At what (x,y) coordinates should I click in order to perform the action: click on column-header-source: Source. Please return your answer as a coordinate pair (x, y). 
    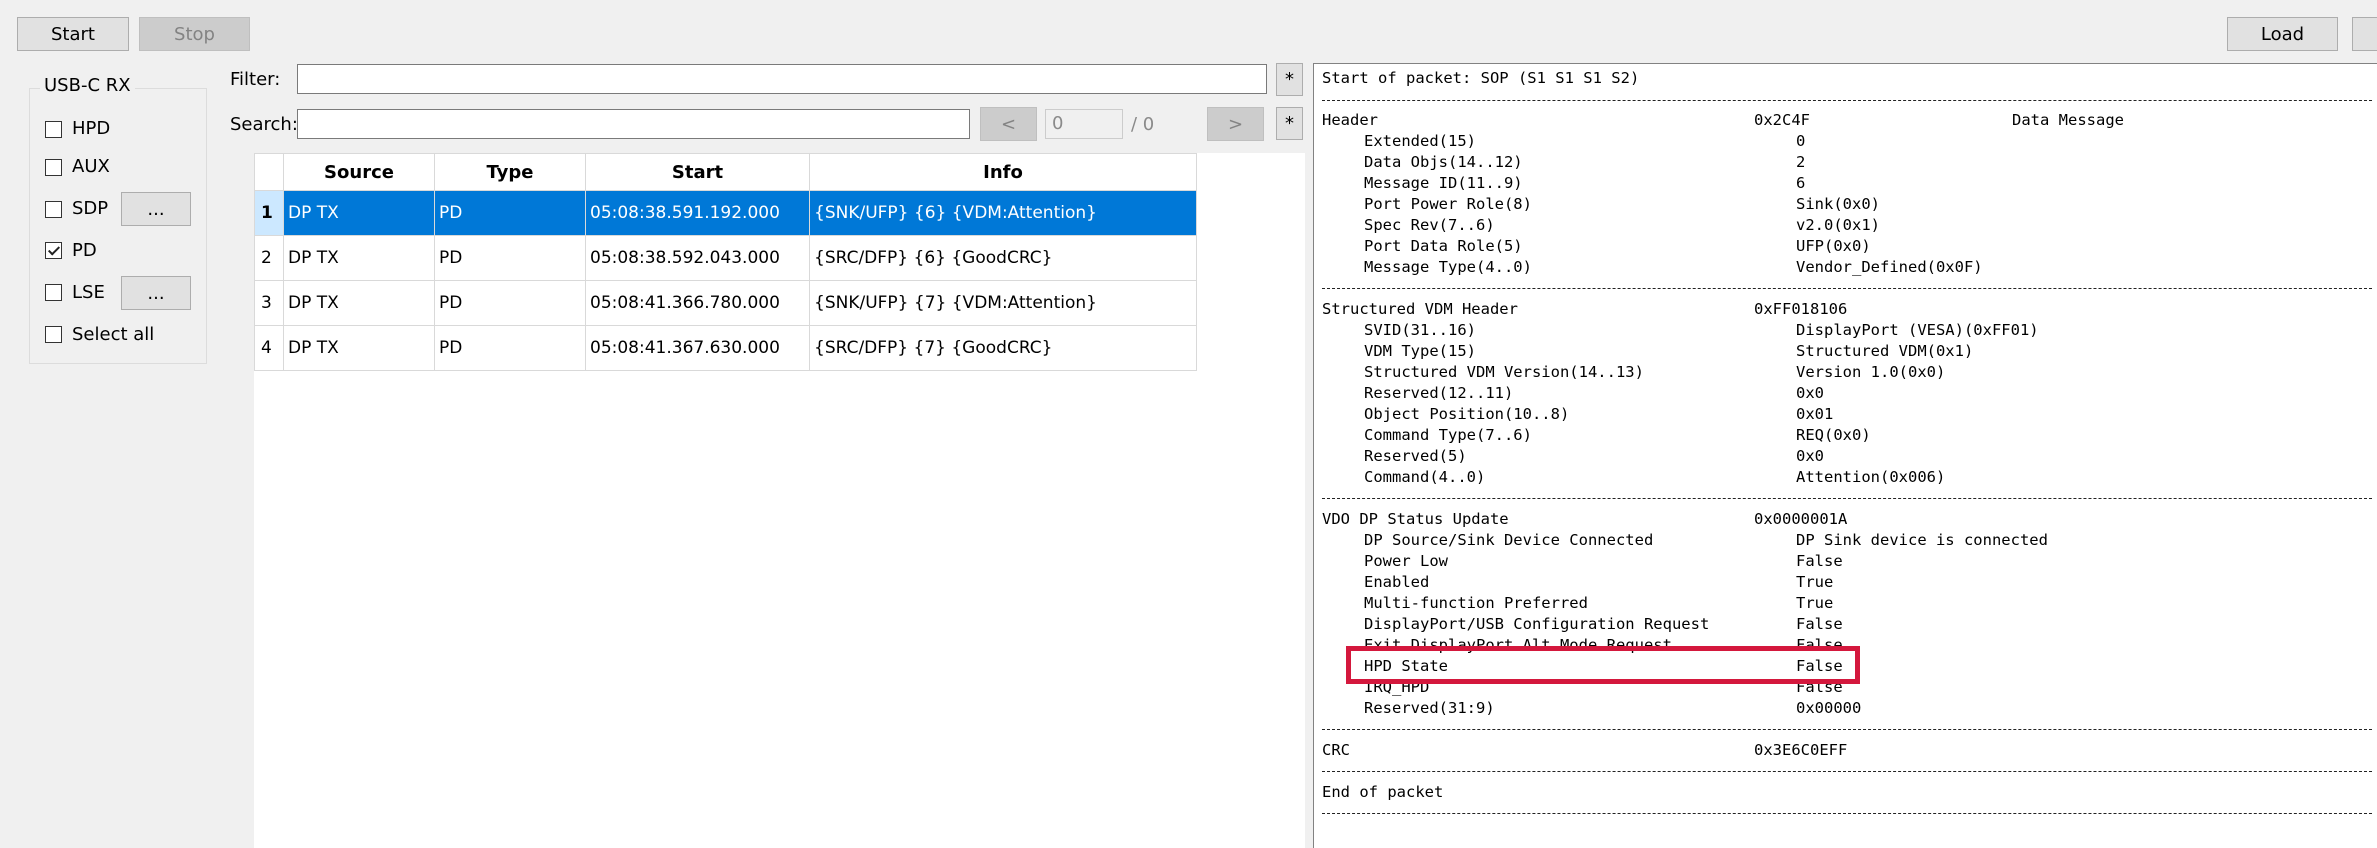
    Looking at the image, I should click on (359, 172).